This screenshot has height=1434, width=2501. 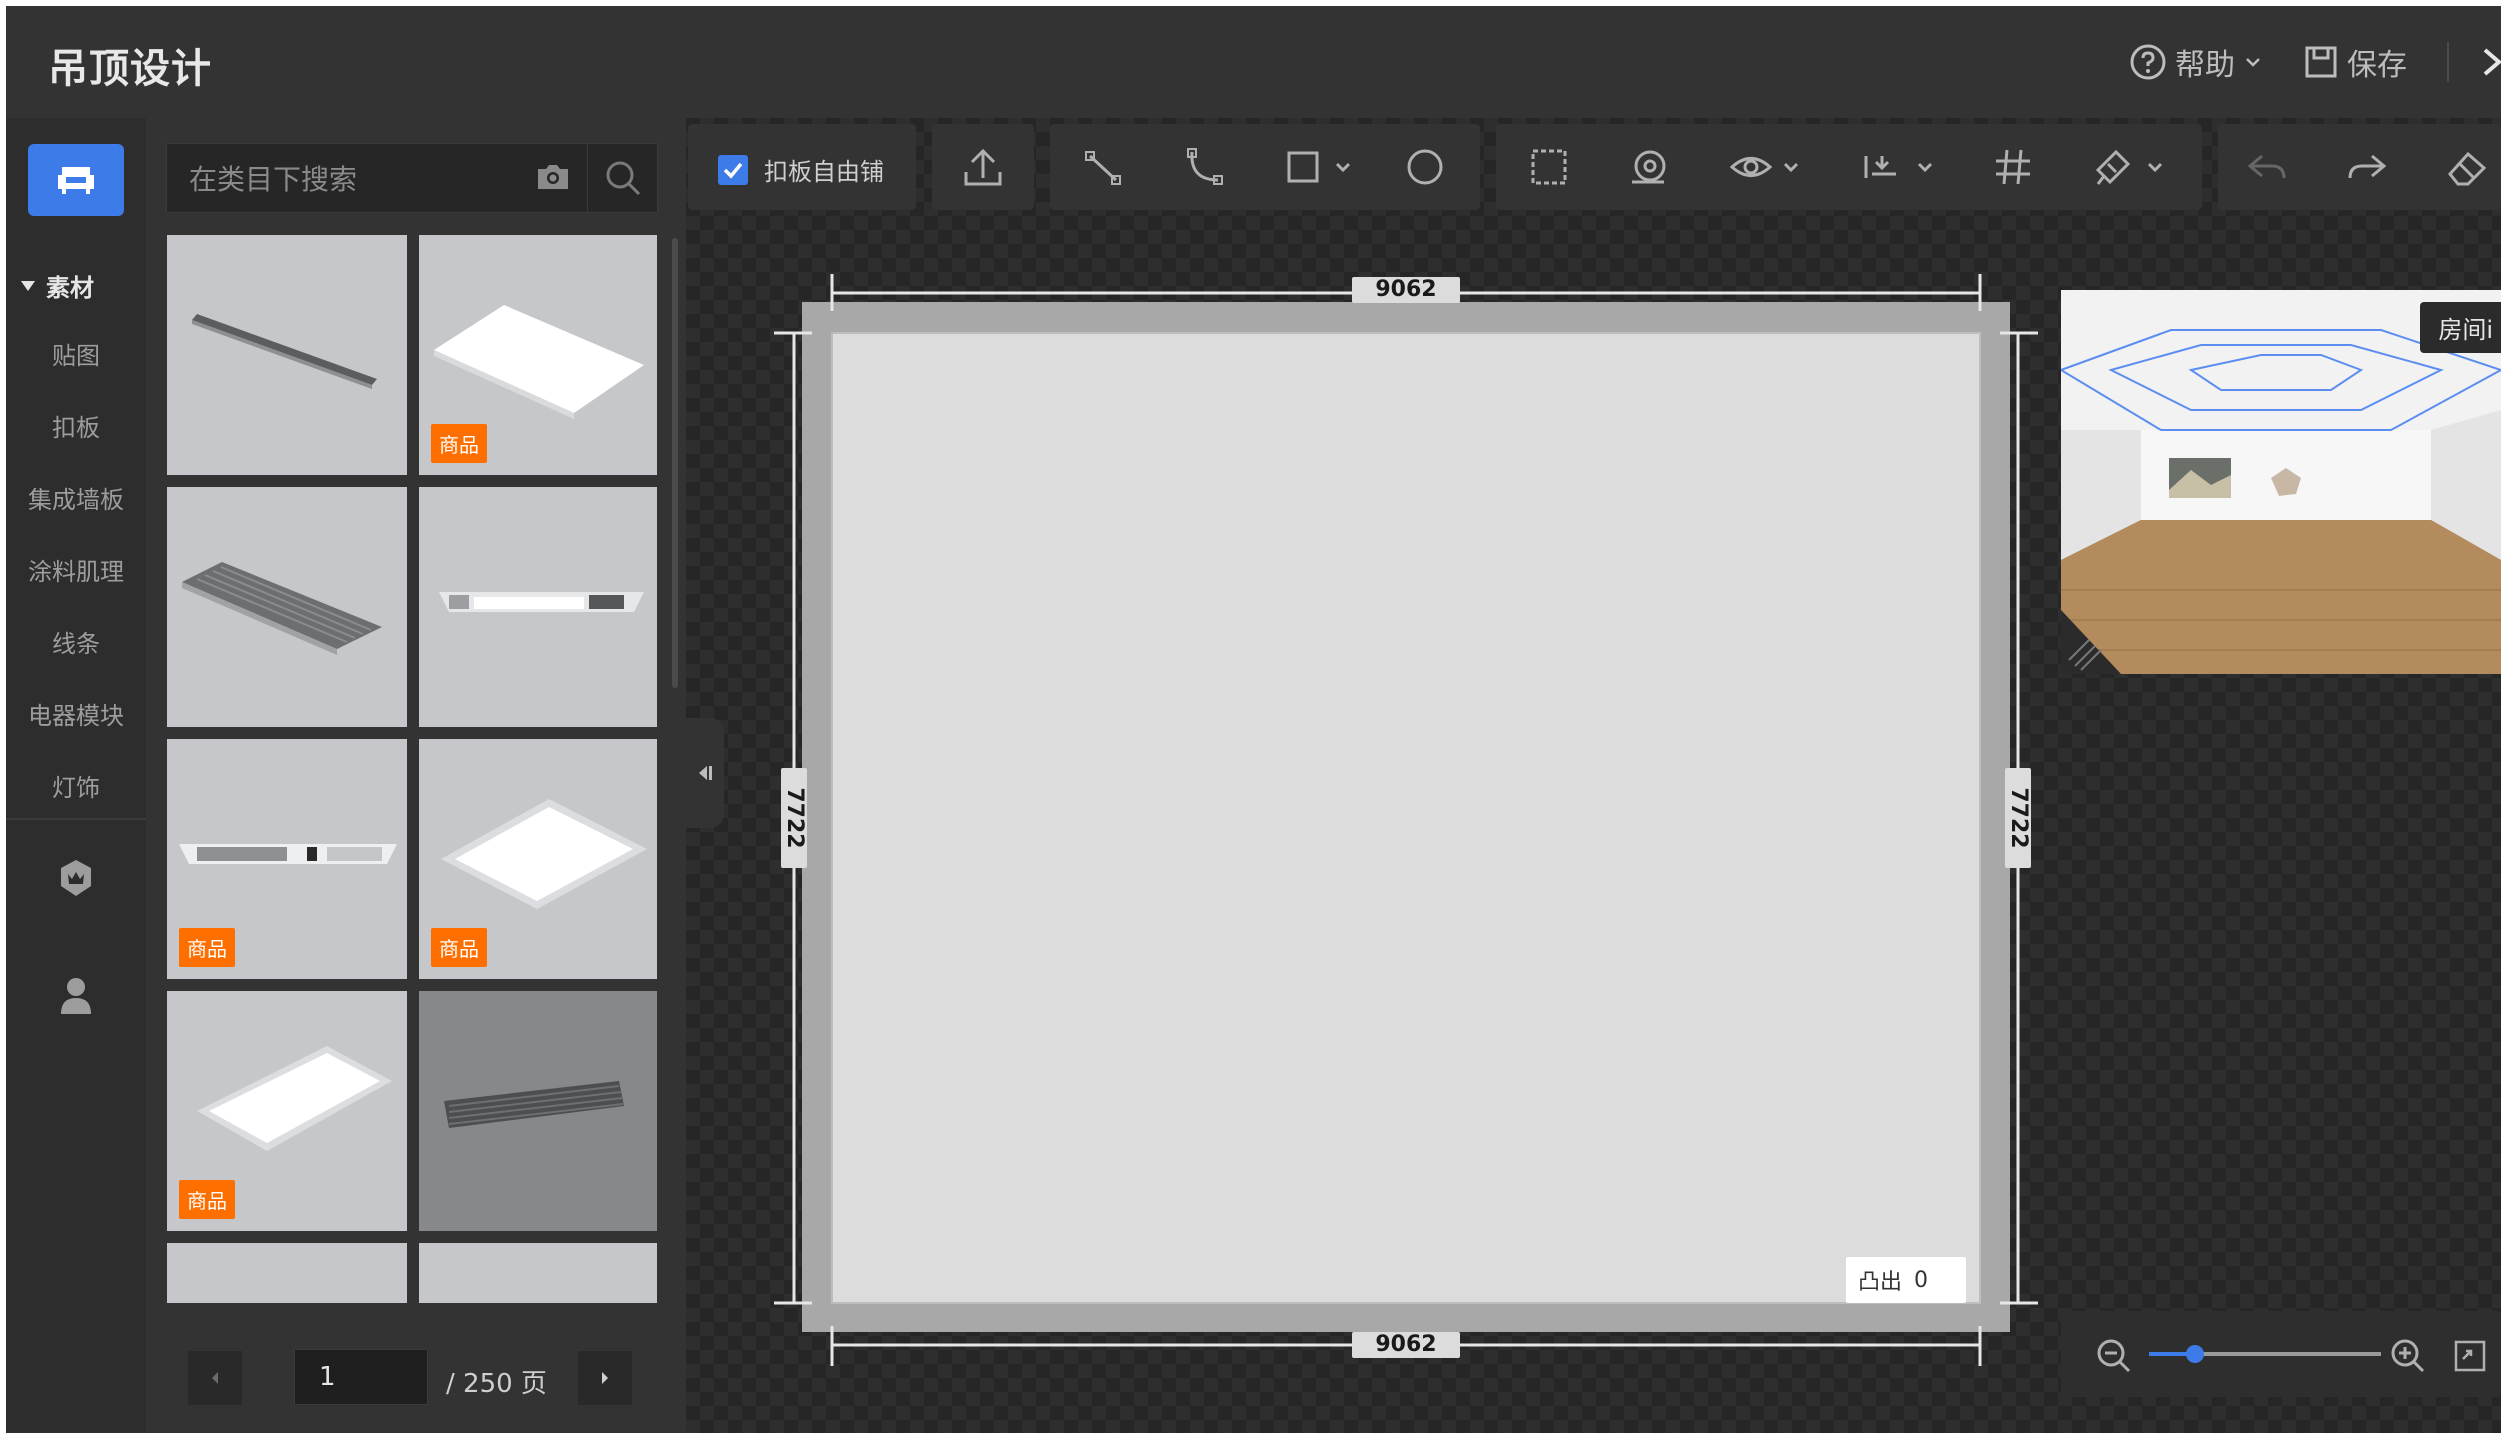 I want to click on save-label: 保存, so click(x=2377, y=65).